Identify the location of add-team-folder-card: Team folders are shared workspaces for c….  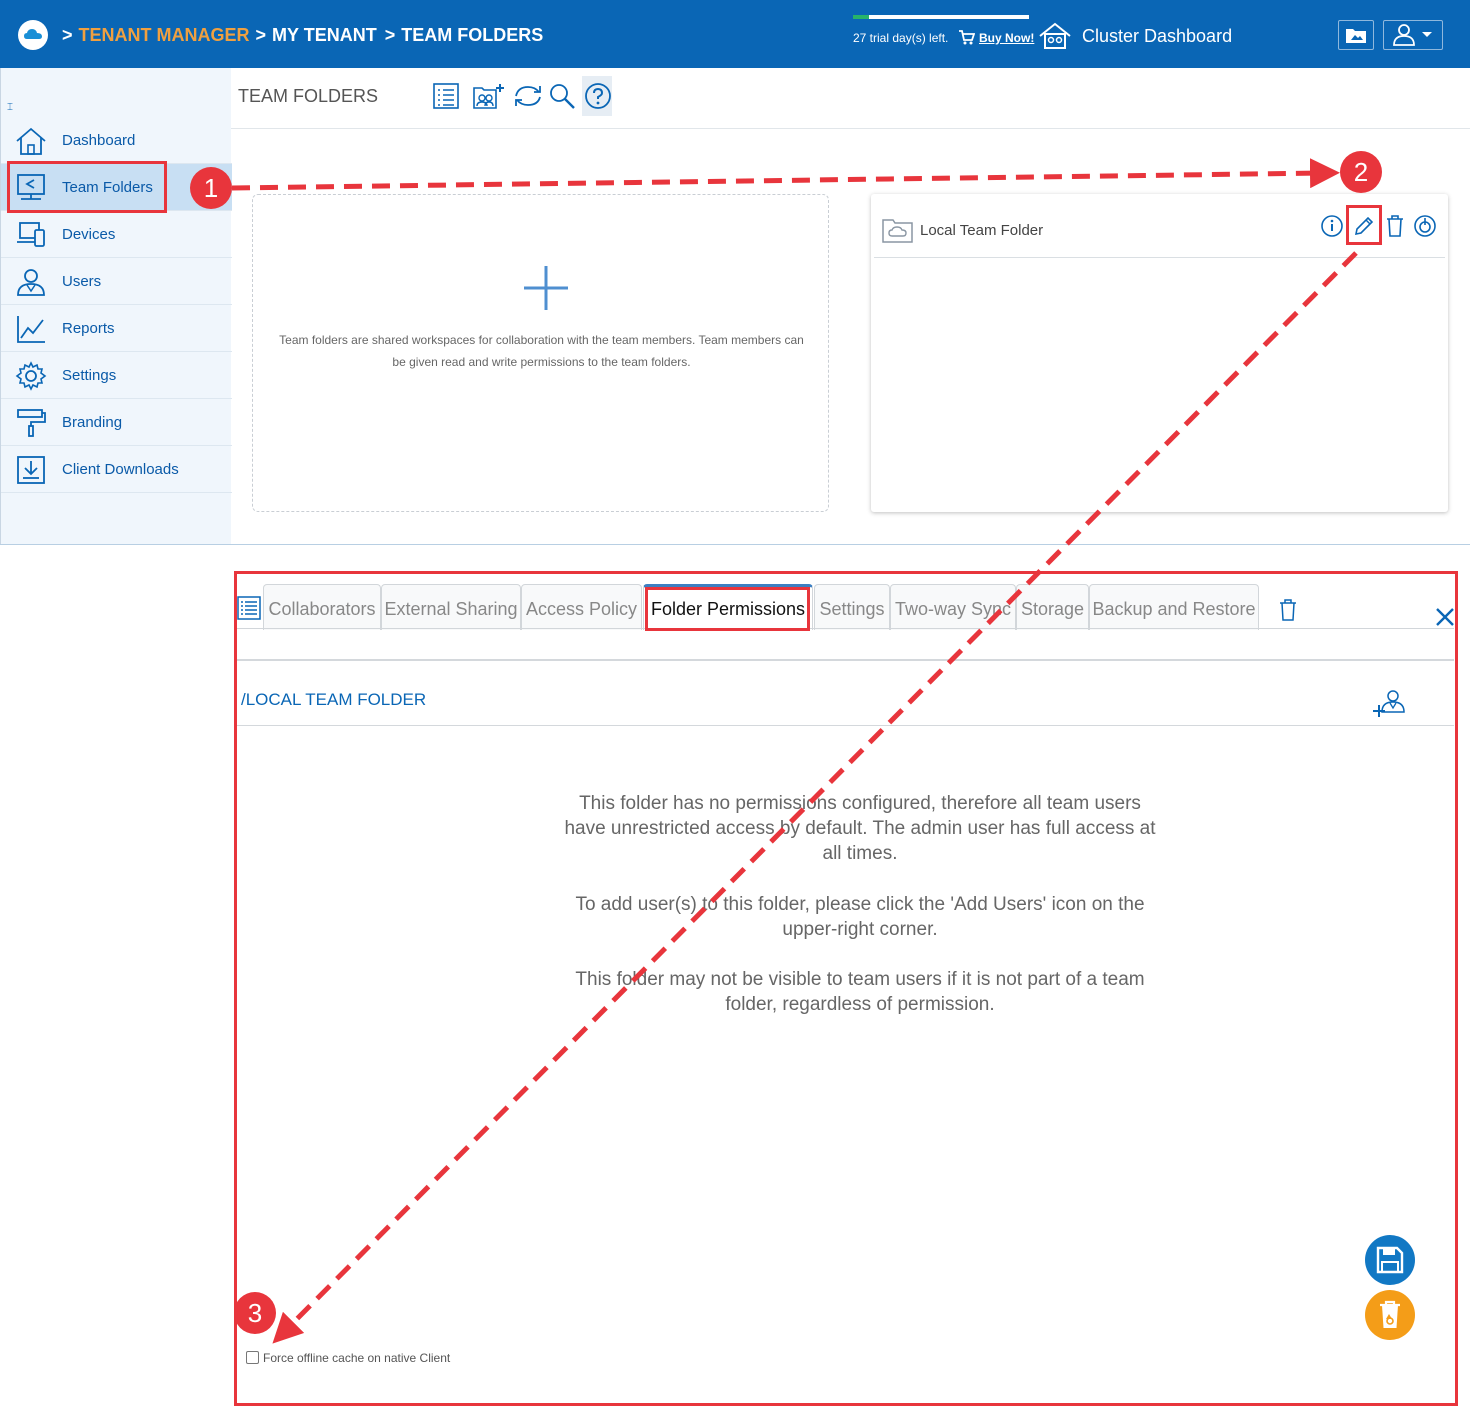
(540, 353).